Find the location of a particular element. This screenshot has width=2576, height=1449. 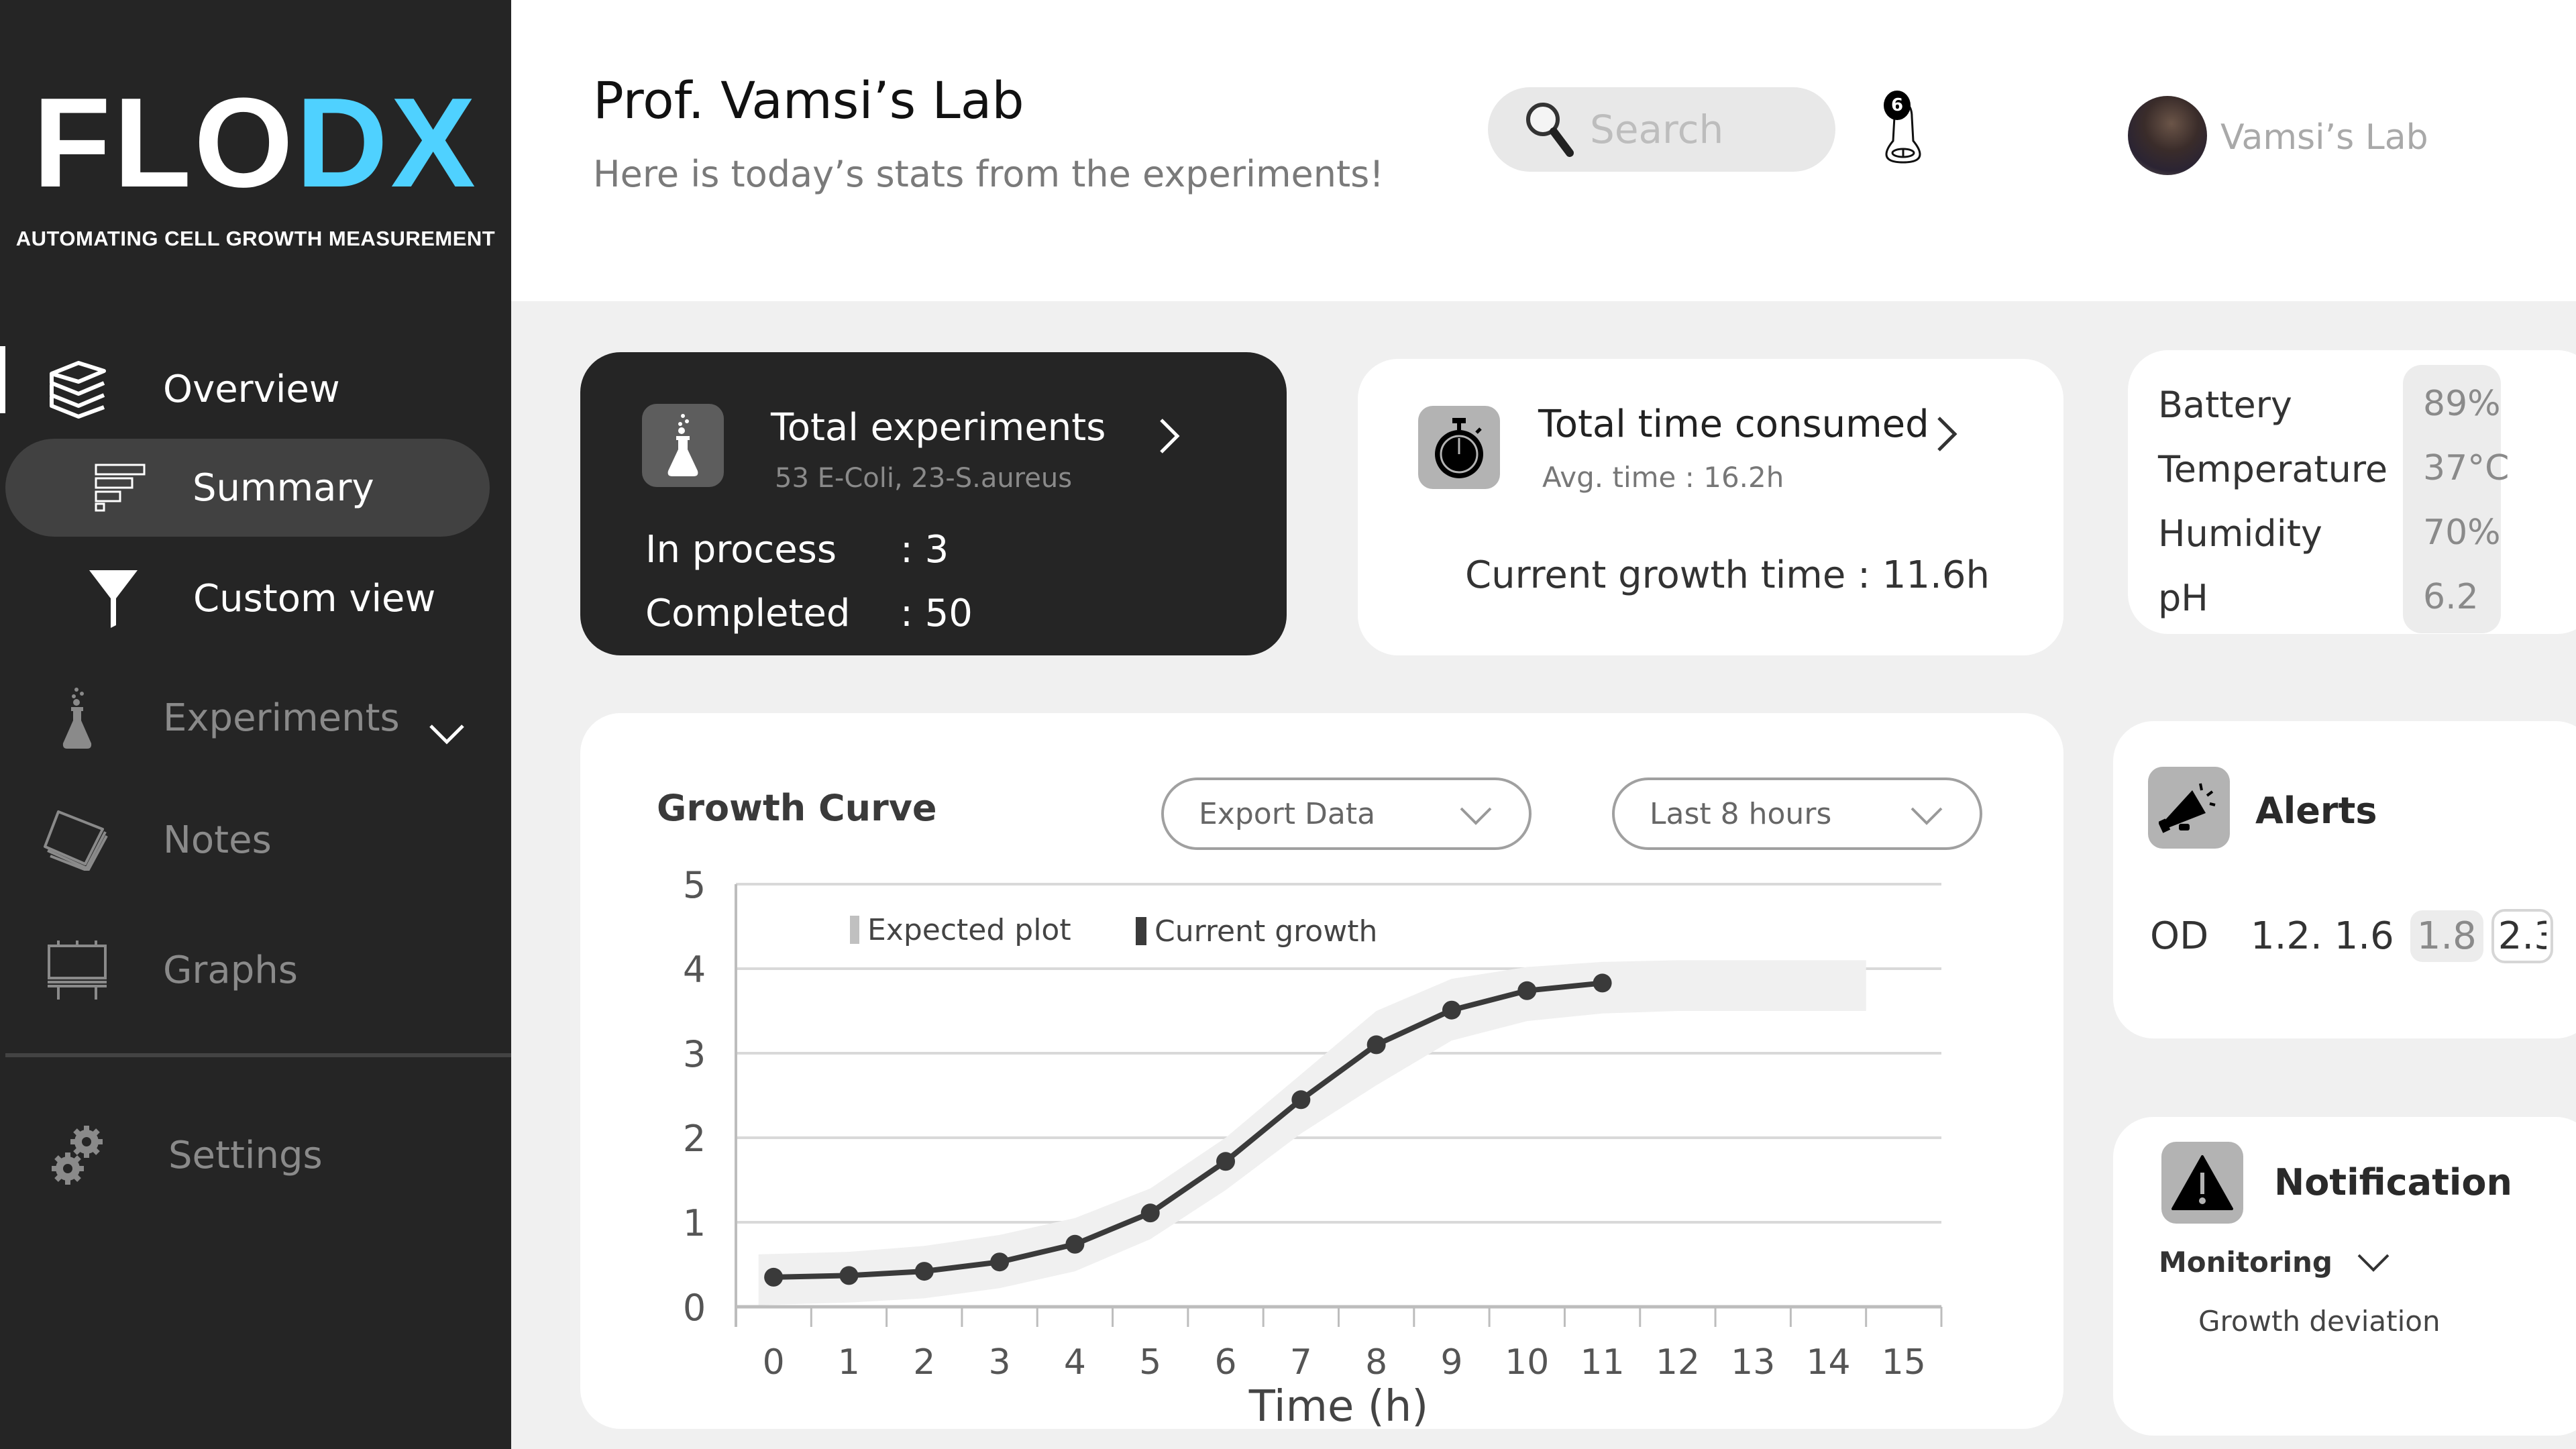

monitoring-label: Monitoring is located at coordinates (2245, 1262).